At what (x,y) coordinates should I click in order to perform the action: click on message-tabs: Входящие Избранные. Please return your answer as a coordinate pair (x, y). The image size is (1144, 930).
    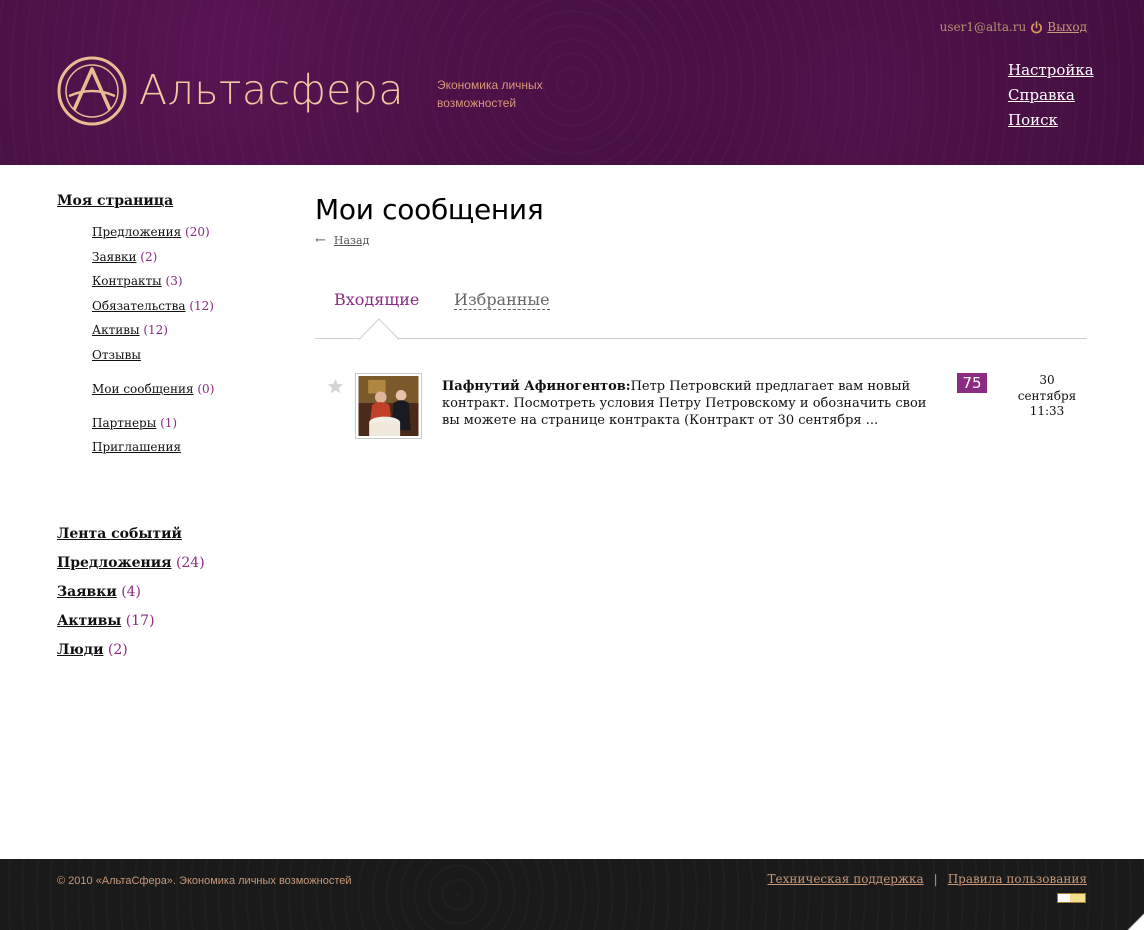
    Looking at the image, I should click on (701, 313).